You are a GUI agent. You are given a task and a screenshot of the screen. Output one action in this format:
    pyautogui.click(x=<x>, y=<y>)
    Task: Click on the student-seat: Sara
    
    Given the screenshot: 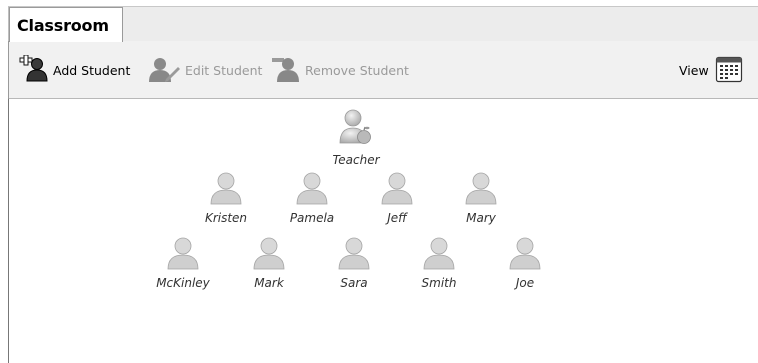 What is the action you would take?
    pyautogui.click(x=354, y=263)
    